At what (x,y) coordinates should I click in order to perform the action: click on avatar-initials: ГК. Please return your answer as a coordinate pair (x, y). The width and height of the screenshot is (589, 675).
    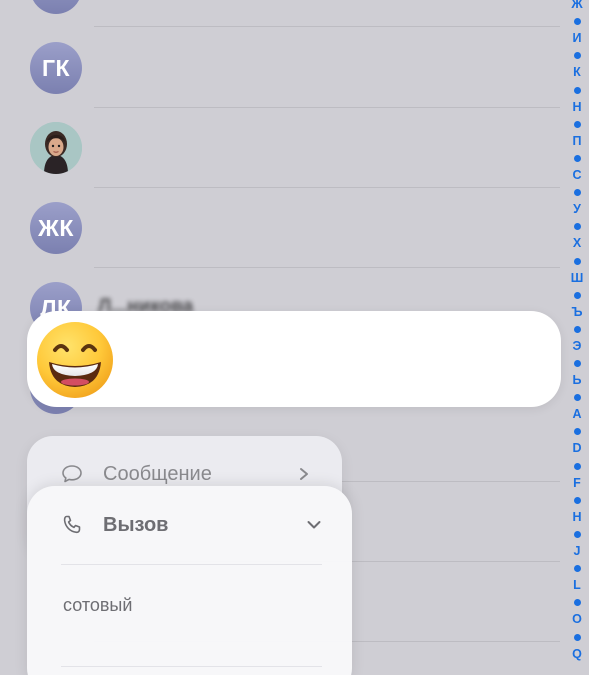
    Looking at the image, I should click on (56, 67).